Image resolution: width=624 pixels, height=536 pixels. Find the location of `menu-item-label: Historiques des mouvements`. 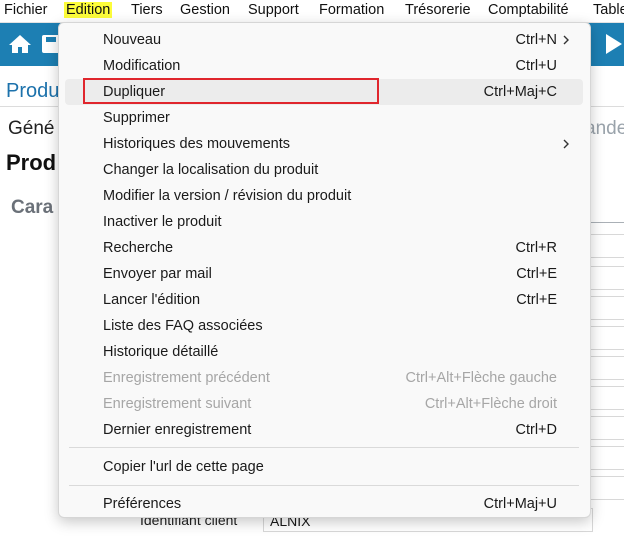

menu-item-label: Historiques des mouvements is located at coordinates (196, 144).